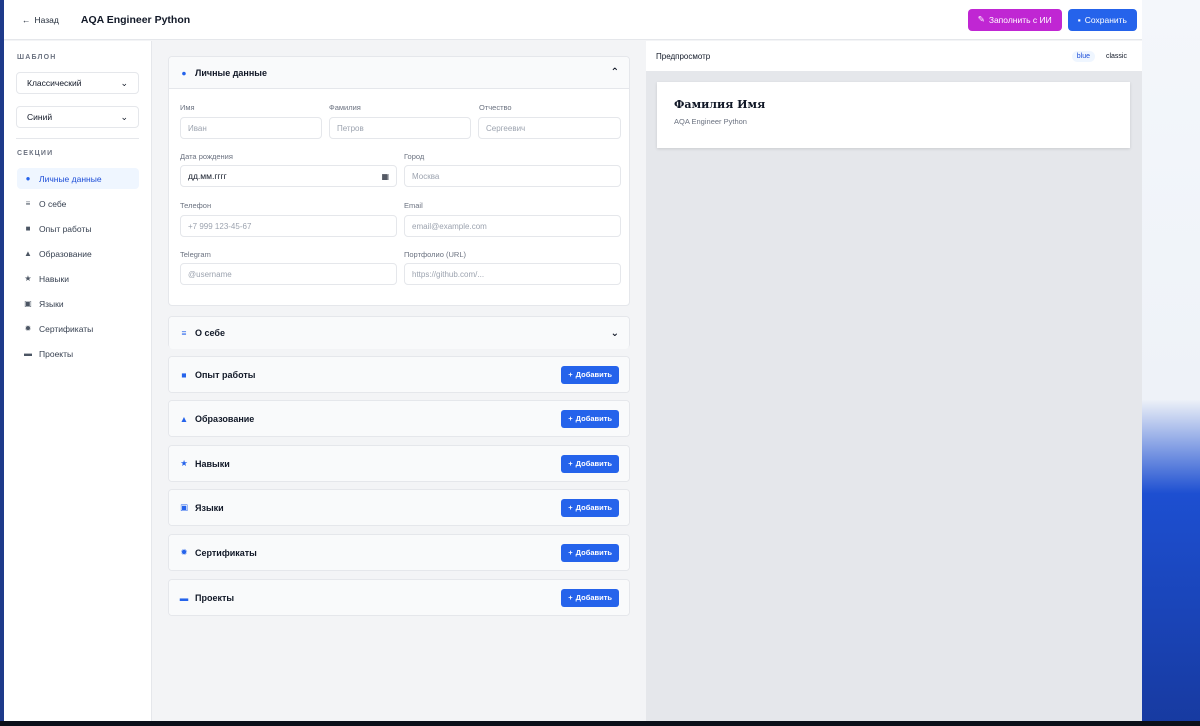 Image resolution: width=1200 pixels, height=726 pixels. I want to click on email-label: Email, so click(413, 205).